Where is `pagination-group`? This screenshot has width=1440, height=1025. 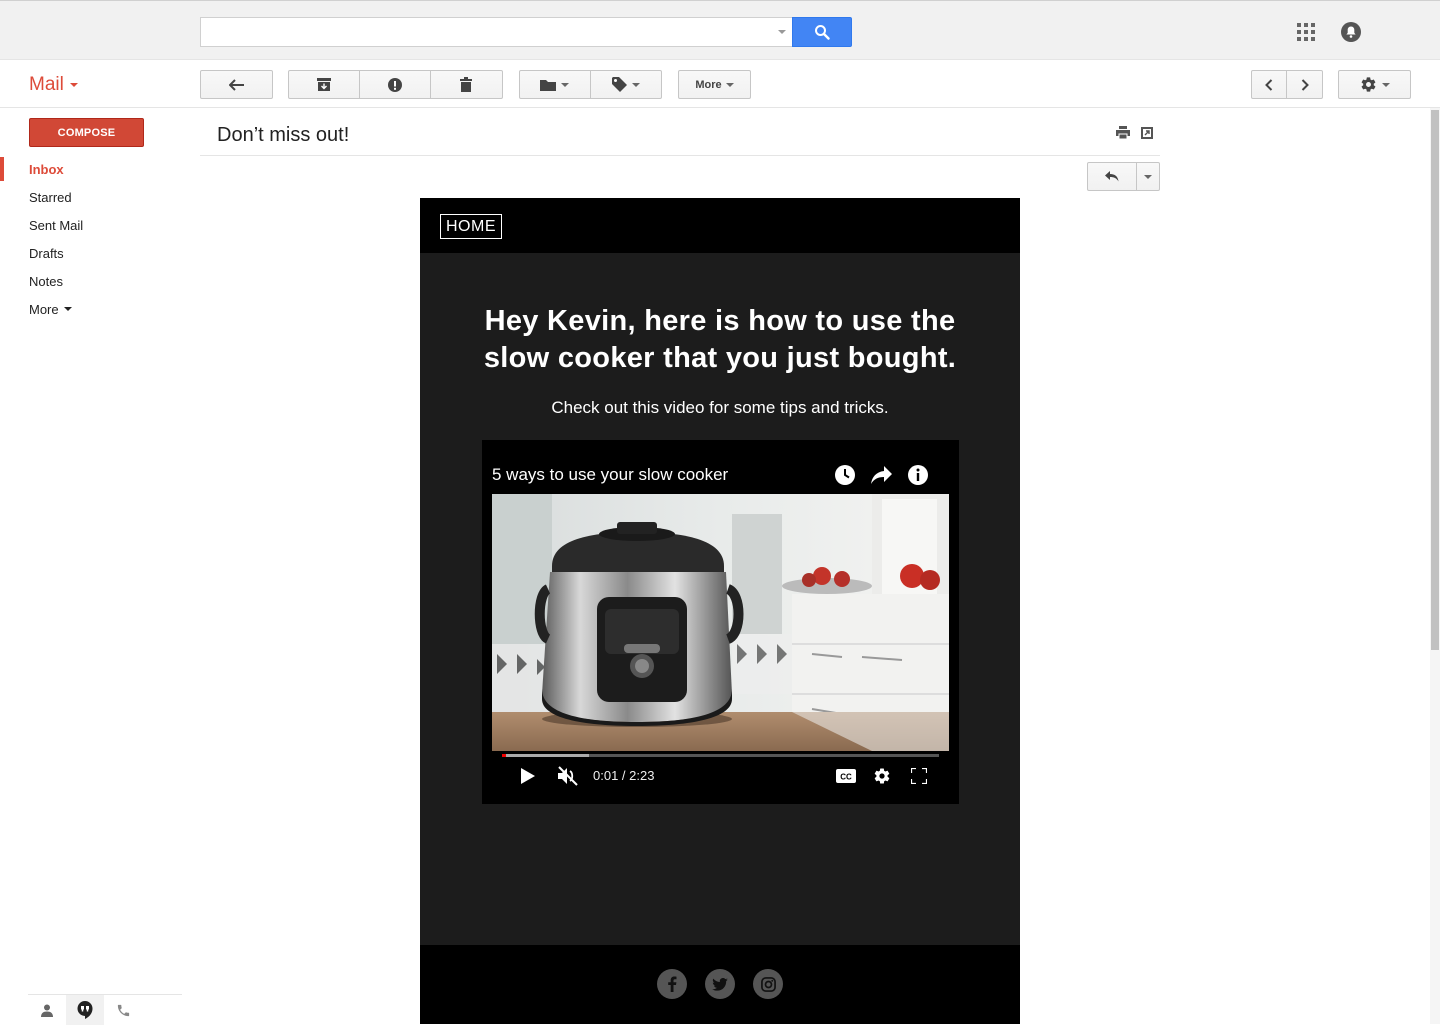 pagination-group is located at coordinates (1287, 84).